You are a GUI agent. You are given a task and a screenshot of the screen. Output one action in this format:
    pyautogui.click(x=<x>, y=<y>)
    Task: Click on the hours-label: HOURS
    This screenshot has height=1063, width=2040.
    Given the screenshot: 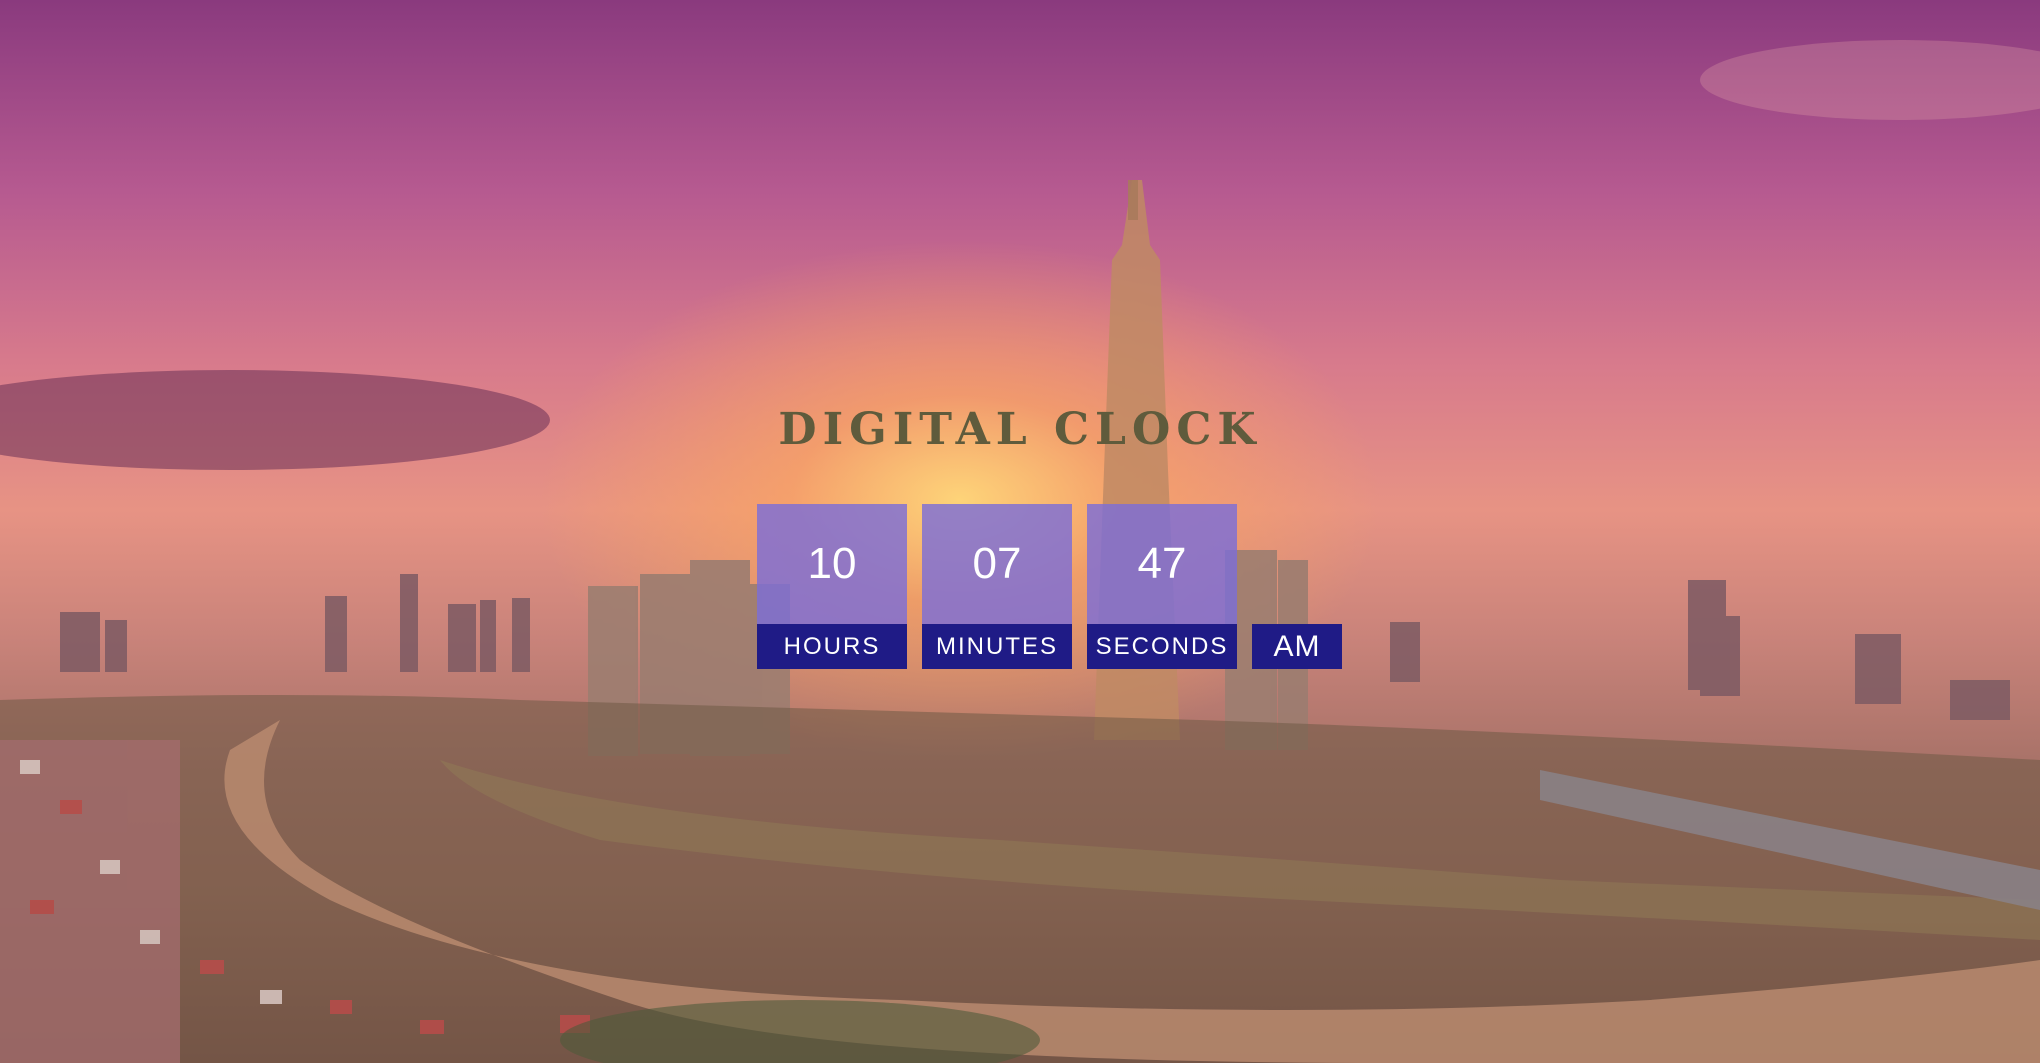 What is the action you would take?
    pyautogui.click(x=832, y=646)
    